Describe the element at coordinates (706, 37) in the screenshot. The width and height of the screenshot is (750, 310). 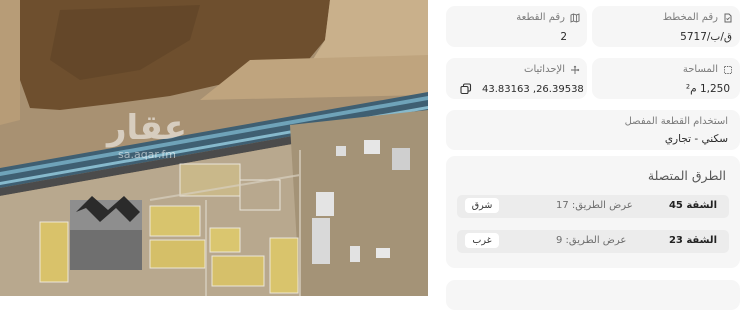
I see `plan-number-value: ق/ب/5717` at that location.